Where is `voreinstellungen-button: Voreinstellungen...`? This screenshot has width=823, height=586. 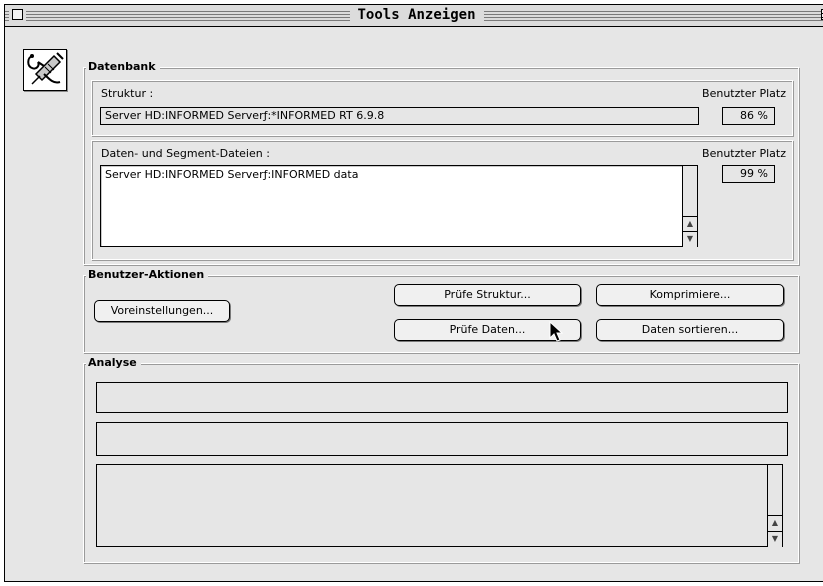 voreinstellungen-button: Voreinstellungen... is located at coordinates (162, 311).